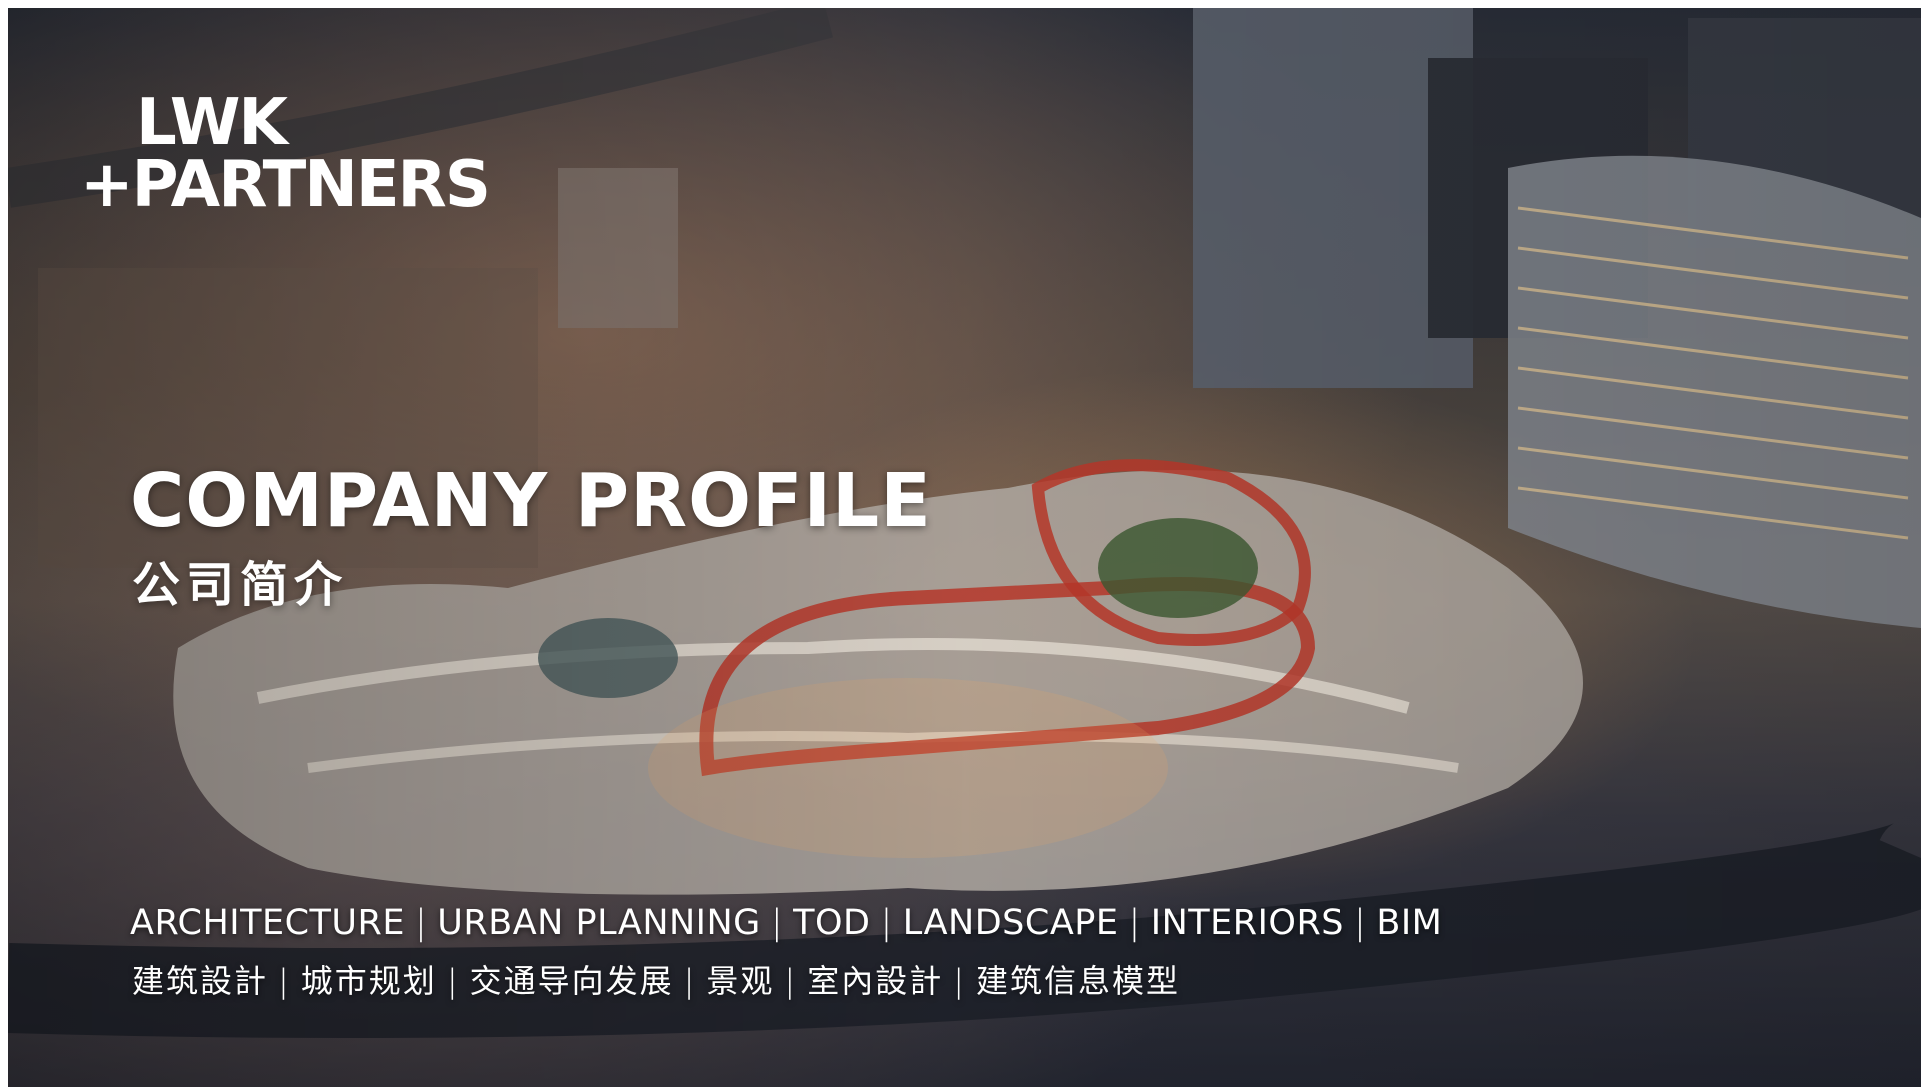 This screenshot has height=1087, width=1921. What do you see at coordinates (1010, 923) in the screenshot?
I see `service-landscape: LANDSCAPE` at bounding box center [1010, 923].